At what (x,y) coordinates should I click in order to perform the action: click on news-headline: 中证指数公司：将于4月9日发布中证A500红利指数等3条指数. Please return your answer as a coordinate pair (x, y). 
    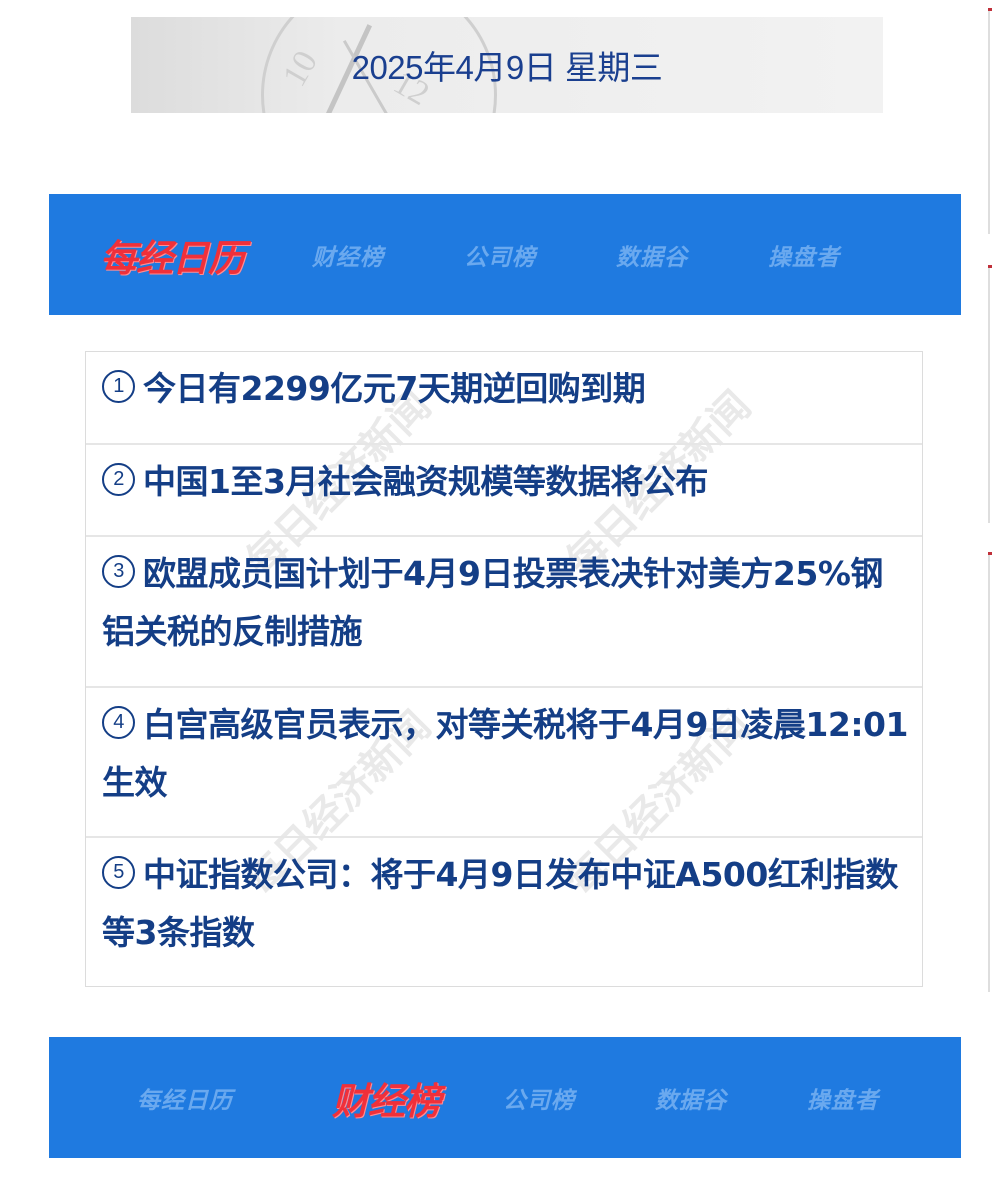
    Looking at the image, I should click on (500, 903).